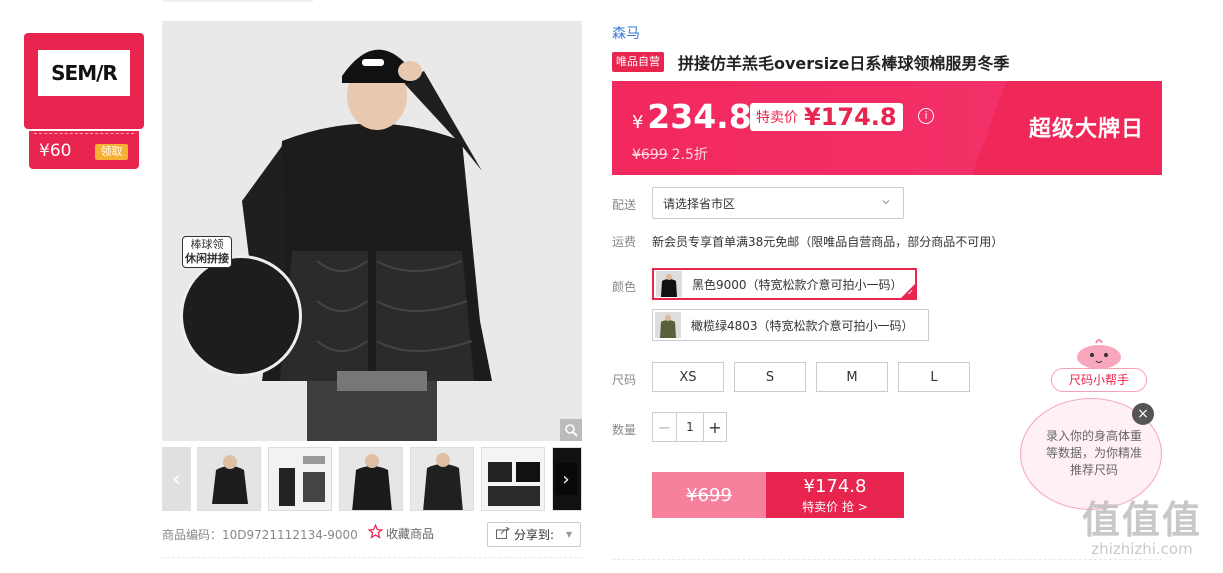  I want to click on chevron-down-icon: ▼, so click(569, 534).